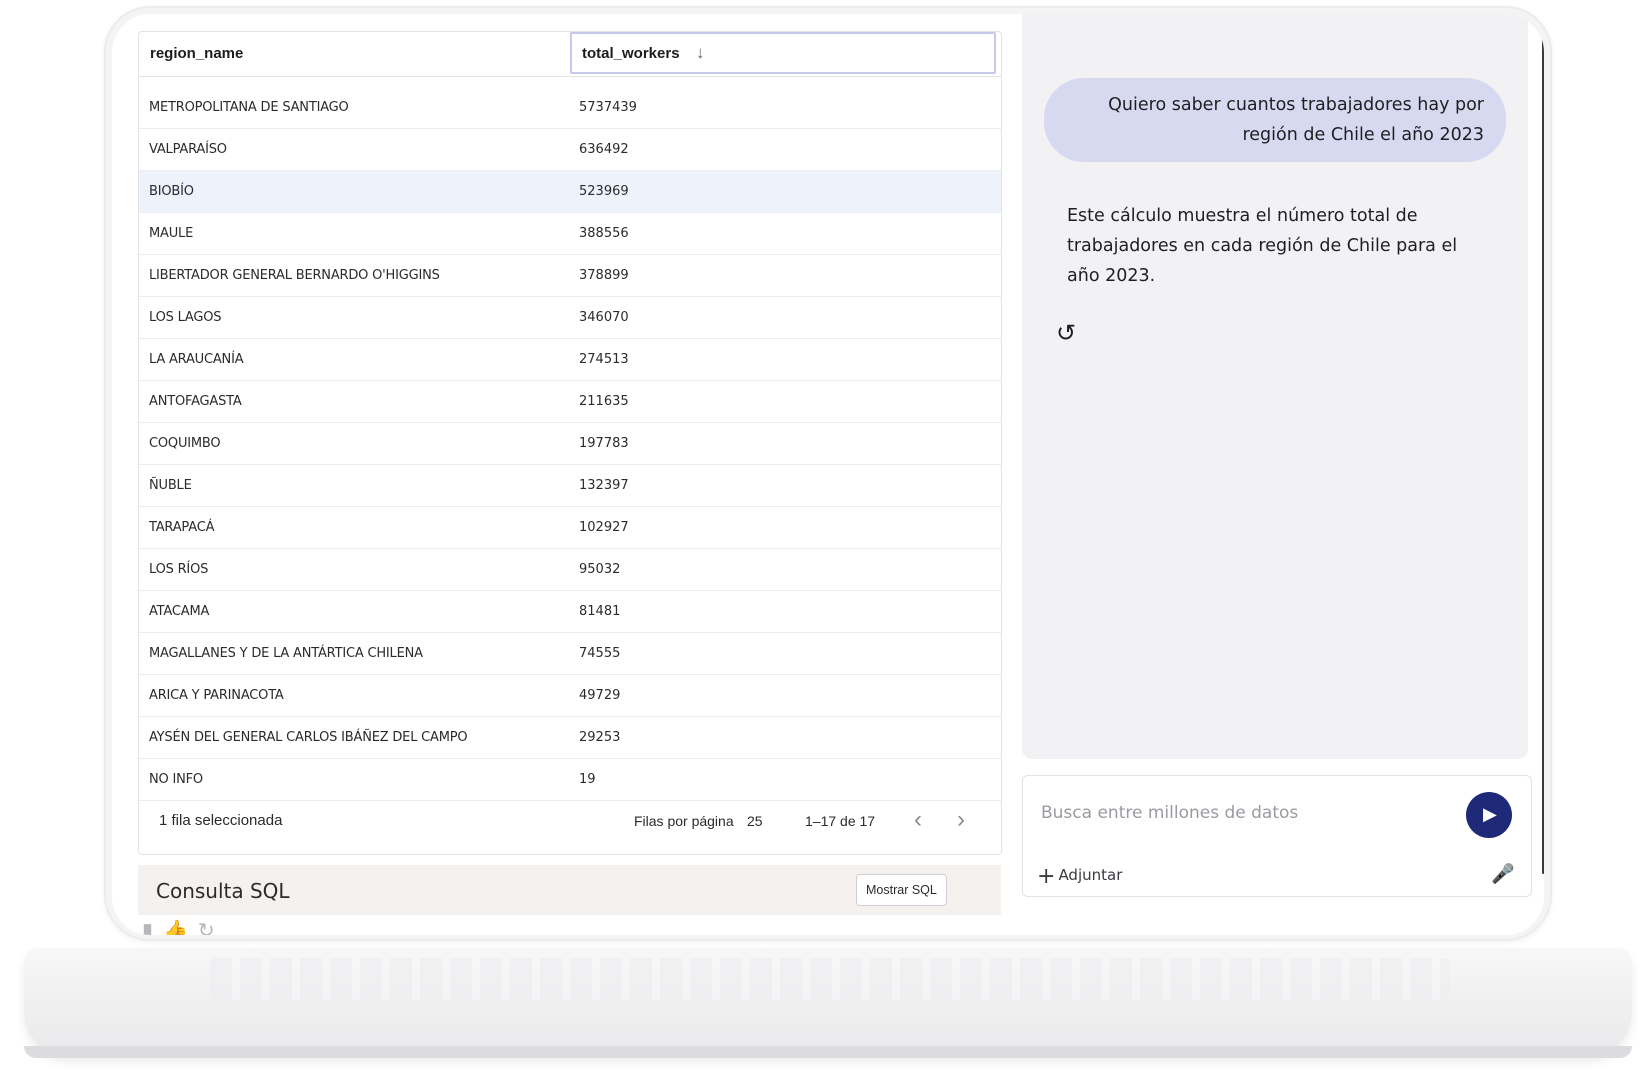 The height and width of the screenshot is (1074, 1649). What do you see at coordinates (188, 149) in the screenshot?
I see `cell-region-name: VALPARAÍSO` at bounding box center [188, 149].